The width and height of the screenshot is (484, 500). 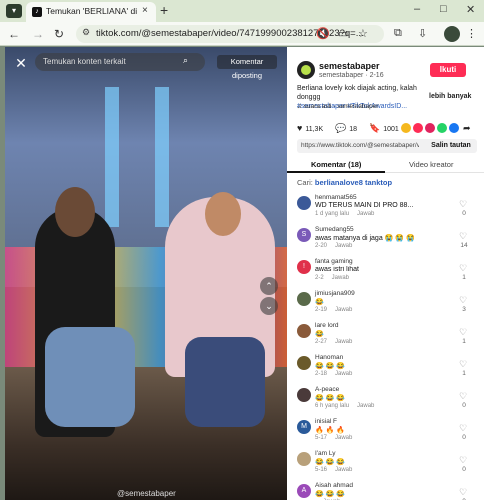 I want to click on comment-text: awas istri lihat, so click(x=337, y=269).